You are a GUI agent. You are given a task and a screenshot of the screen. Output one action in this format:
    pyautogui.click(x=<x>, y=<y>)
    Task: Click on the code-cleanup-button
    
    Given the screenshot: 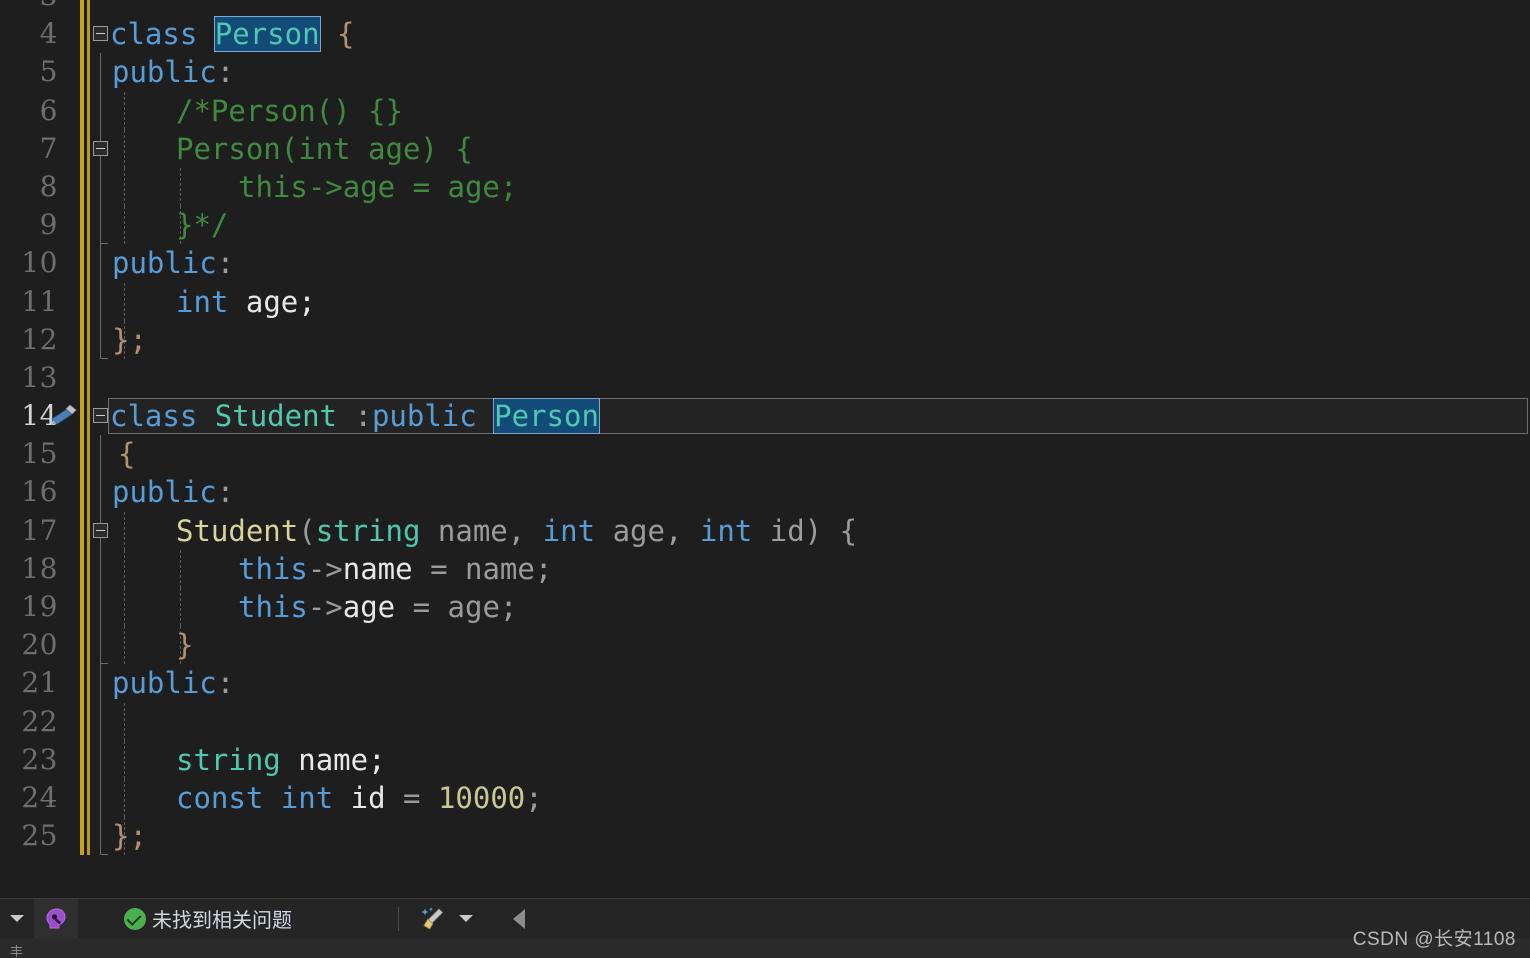 What is the action you would take?
    pyautogui.click(x=446, y=919)
    